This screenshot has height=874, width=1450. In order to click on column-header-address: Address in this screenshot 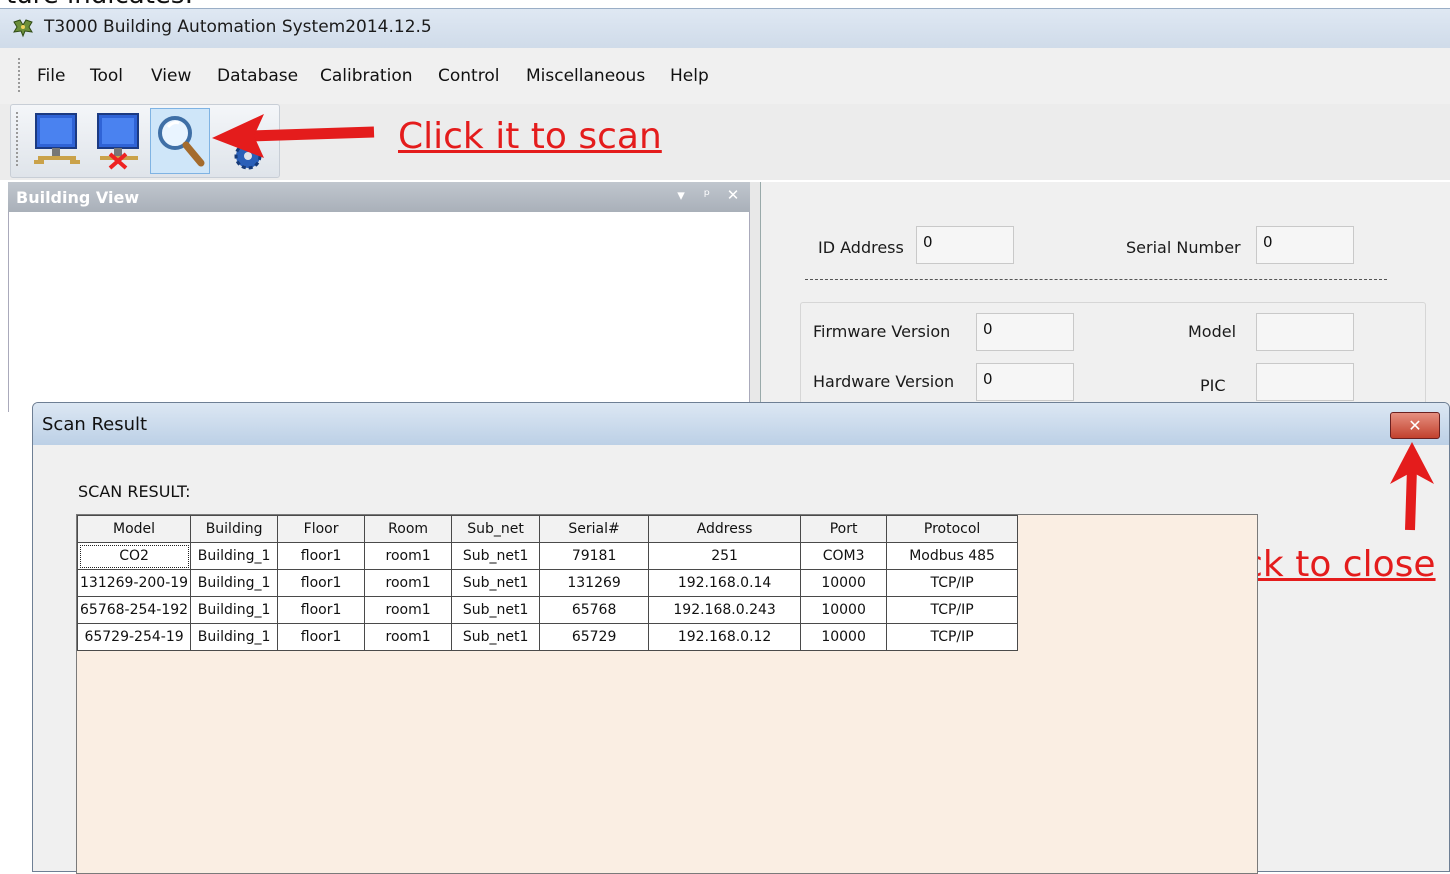, I will do `click(725, 529)`.